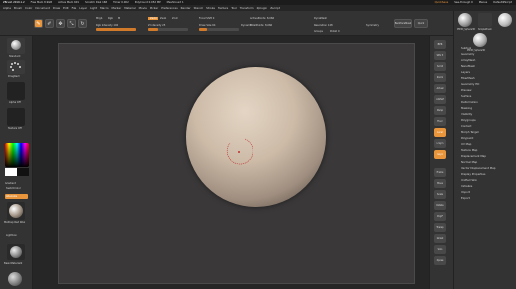 This screenshot has width=516, height=289. What do you see at coordinates (440, 66) in the screenshot?
I see `shelf-scroll: Scroll` at bounding box center [440, 66].